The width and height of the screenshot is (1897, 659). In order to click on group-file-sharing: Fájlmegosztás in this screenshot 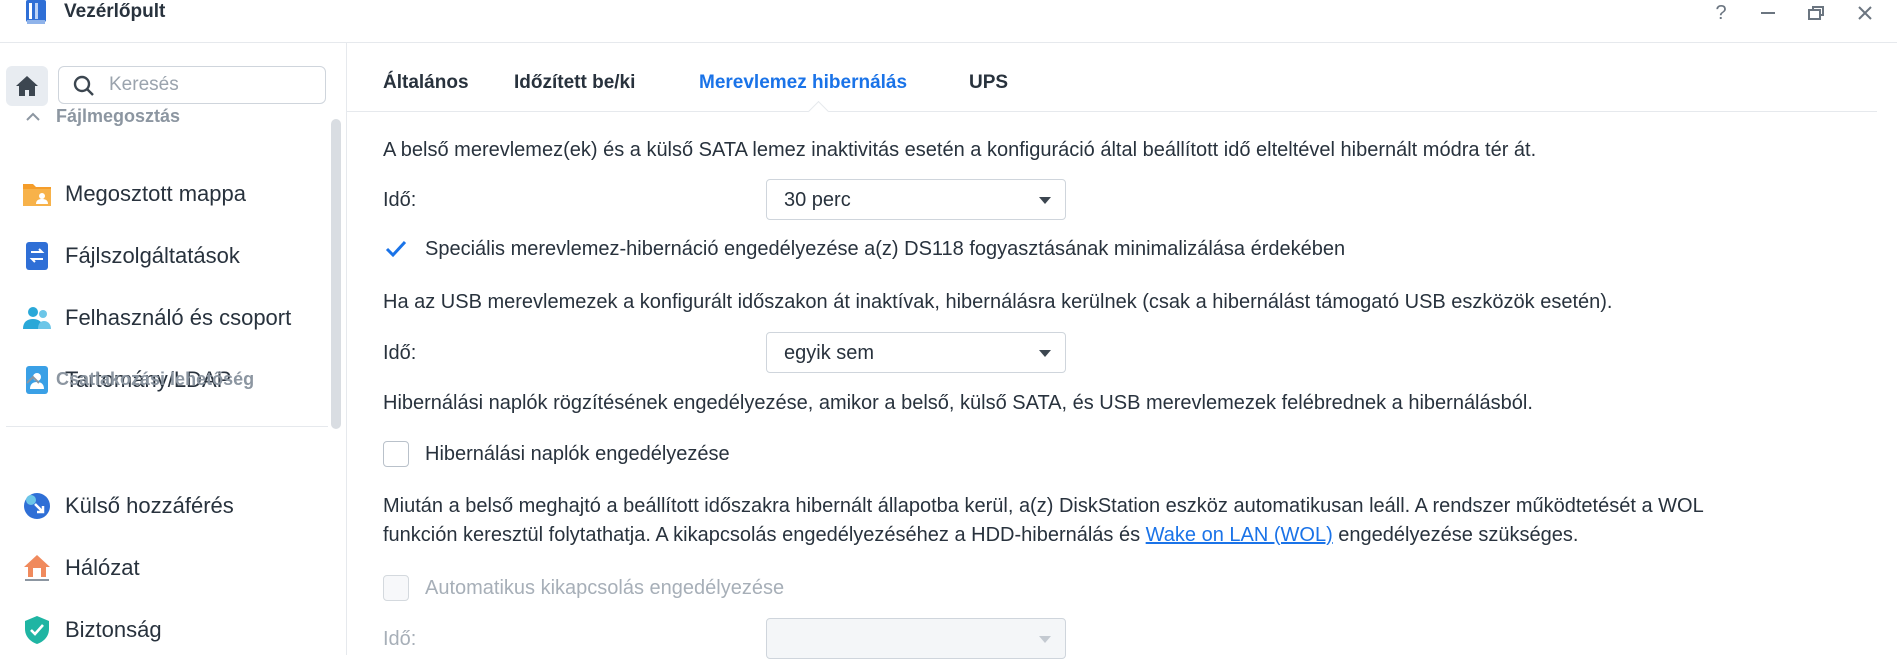, I will do `click(103, 116)`.